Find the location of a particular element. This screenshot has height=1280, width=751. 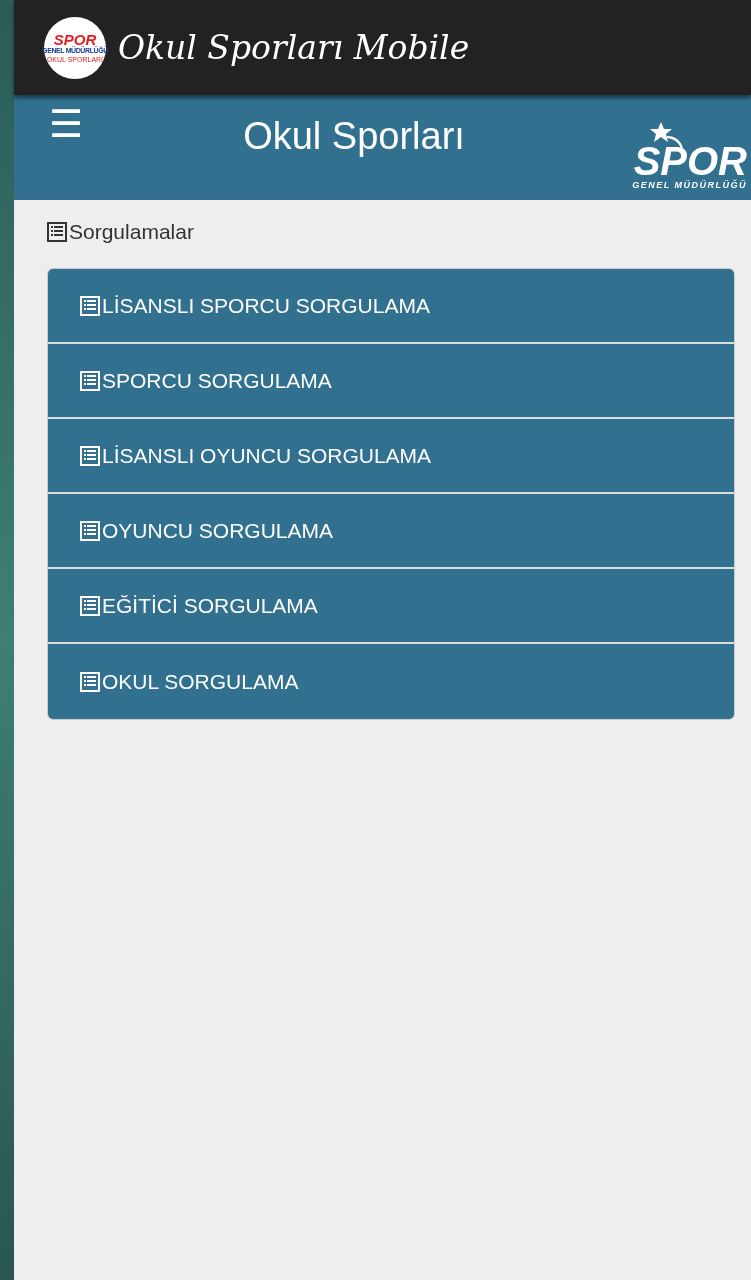

menu-item: OKUL SORGULAMA is located at coordinates (391, 681).